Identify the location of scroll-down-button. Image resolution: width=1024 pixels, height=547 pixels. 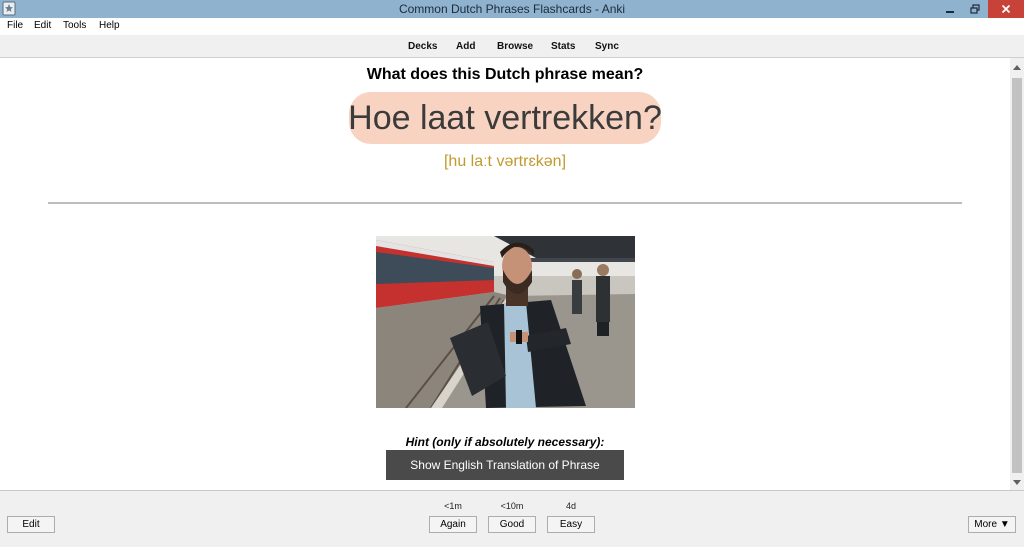
(1017, 483).